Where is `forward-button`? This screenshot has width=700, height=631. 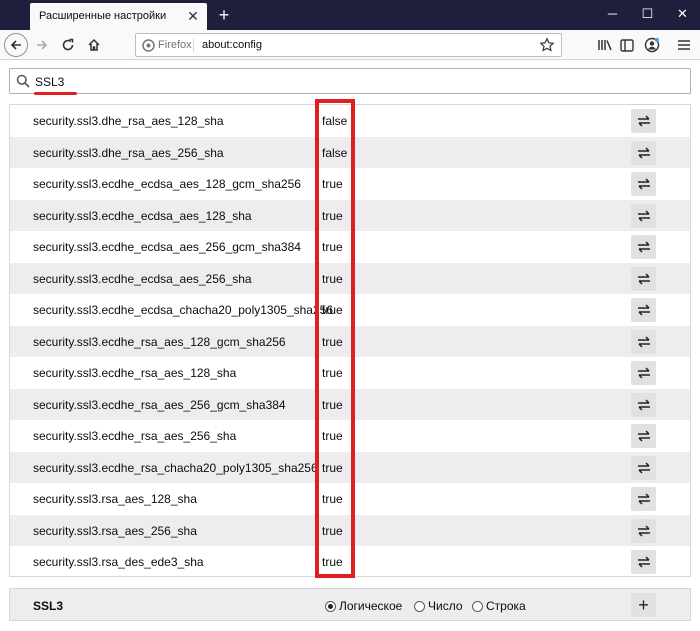 forward-button is located at coordinates (42, 45).